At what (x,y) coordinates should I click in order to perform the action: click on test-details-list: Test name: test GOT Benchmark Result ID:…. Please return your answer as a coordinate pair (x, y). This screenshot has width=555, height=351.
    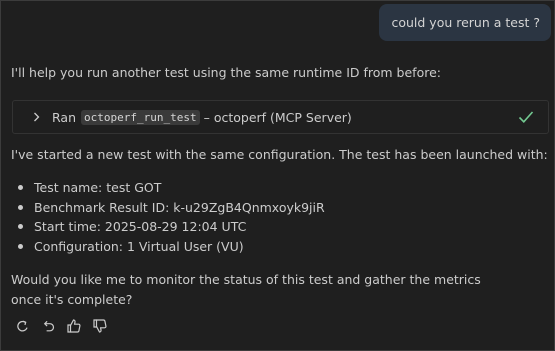
    Looking at the image, I should click on (169, 217).